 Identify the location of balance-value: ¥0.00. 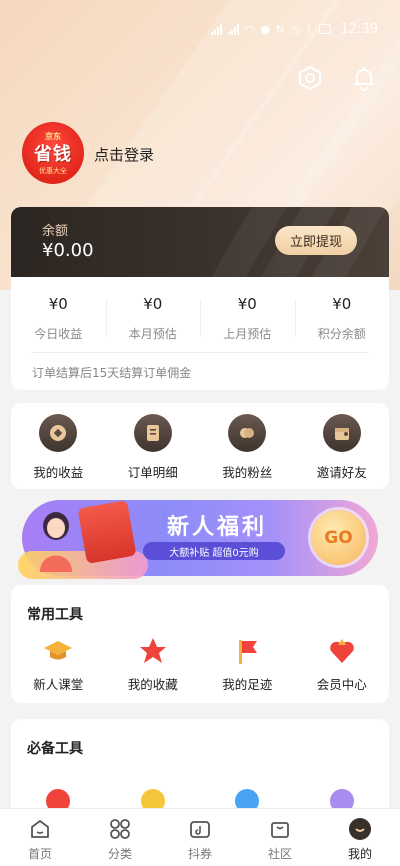
(68, 250).